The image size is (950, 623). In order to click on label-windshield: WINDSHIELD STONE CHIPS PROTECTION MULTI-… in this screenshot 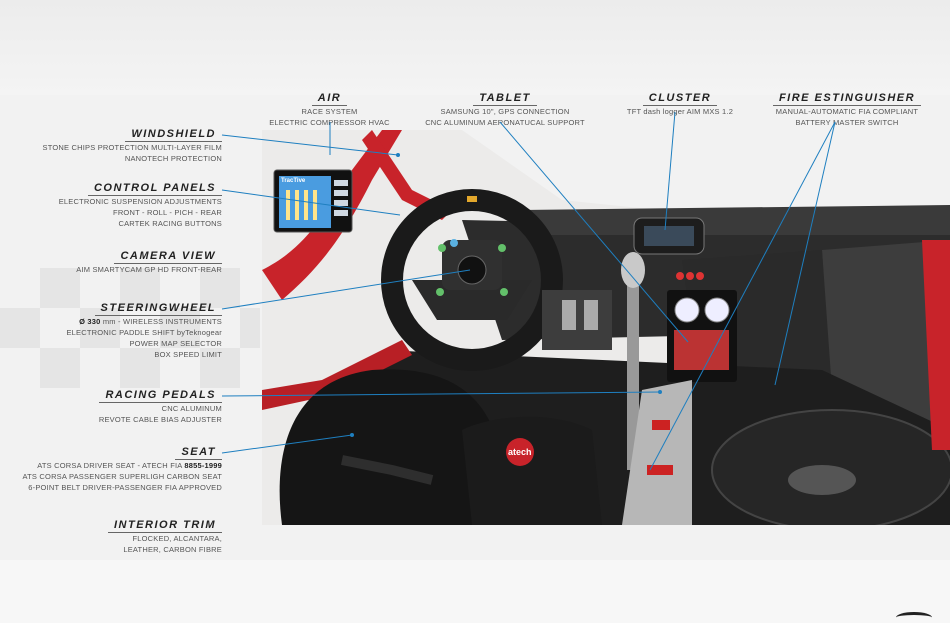, I will do `click(121, 144)`.